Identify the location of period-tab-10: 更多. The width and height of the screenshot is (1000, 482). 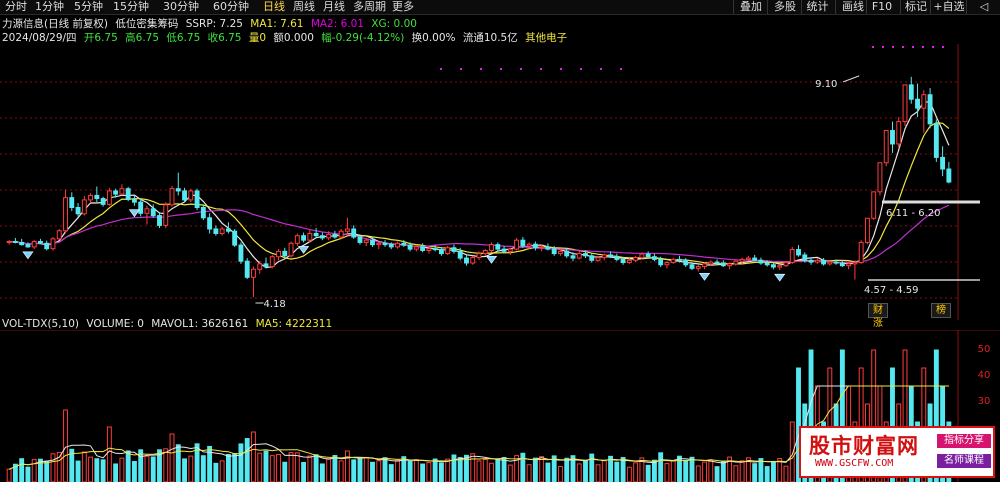
(403, 7).